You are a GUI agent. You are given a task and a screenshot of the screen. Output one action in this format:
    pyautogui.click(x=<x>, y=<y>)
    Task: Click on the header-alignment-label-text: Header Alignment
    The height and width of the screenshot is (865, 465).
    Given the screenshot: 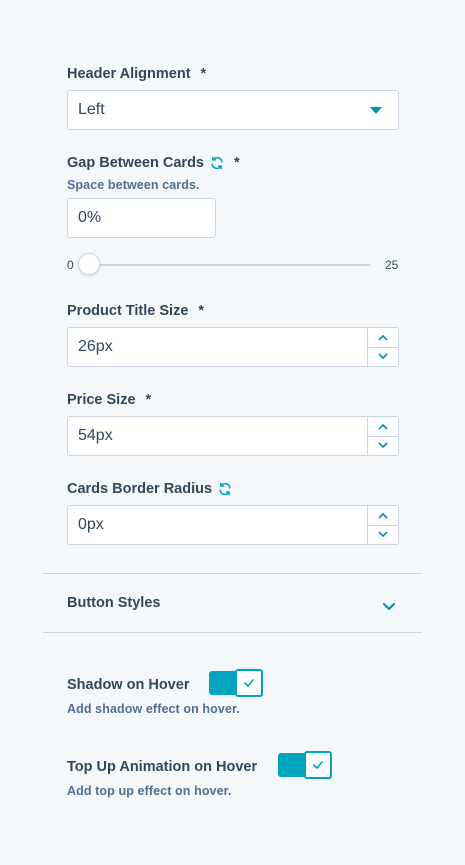 What is the action you would take?
    pyautogui.click(x=129, y=74)
    